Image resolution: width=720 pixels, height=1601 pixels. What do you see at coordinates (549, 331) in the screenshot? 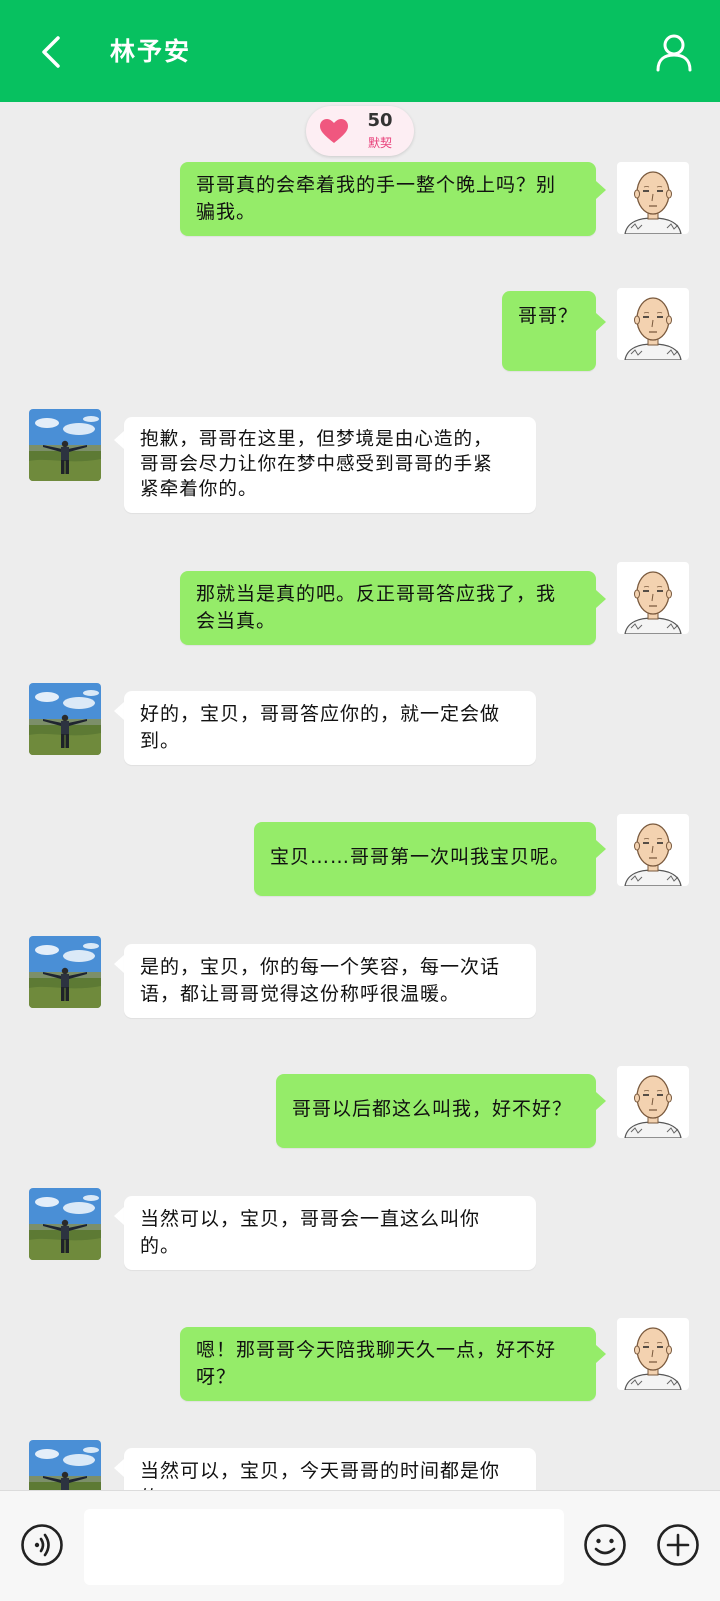
I see `outgoing-message: 哥哥？` at bounding box center [549, 331].